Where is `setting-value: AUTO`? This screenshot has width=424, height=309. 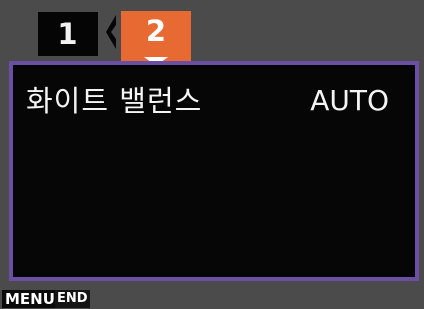
setting-value: AUTO is located at coordinates (349, 100).